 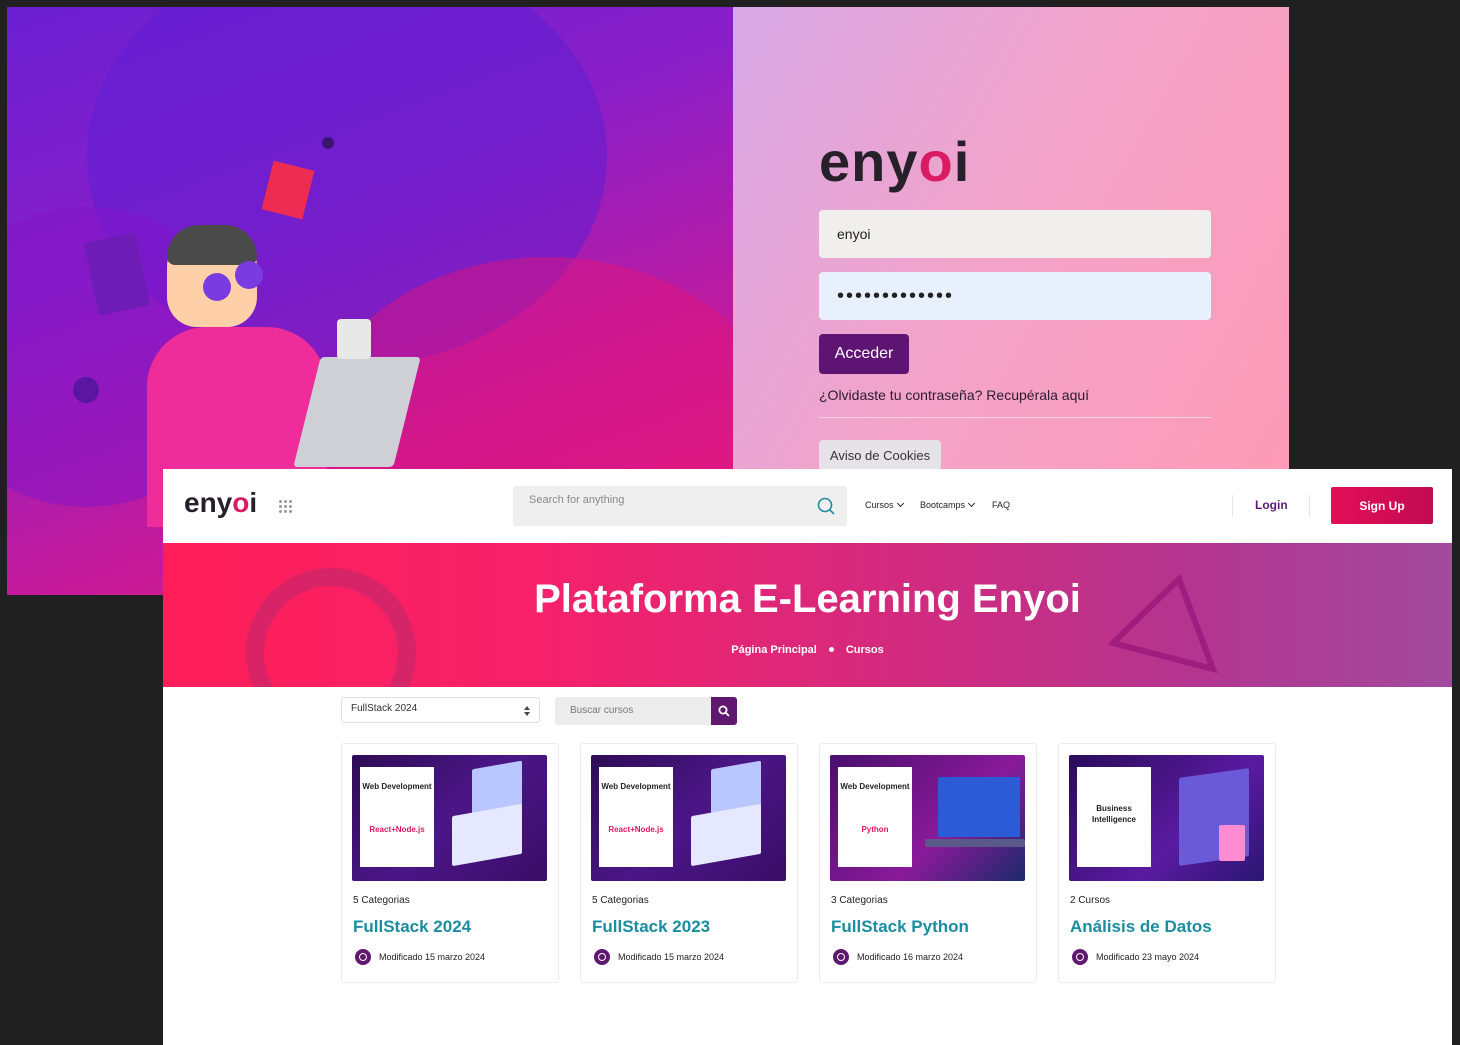 What do you see at coordinates (864, 354) in the screenshot?
I see `acceder-button: Acceder` at bounding box center [864, 354].